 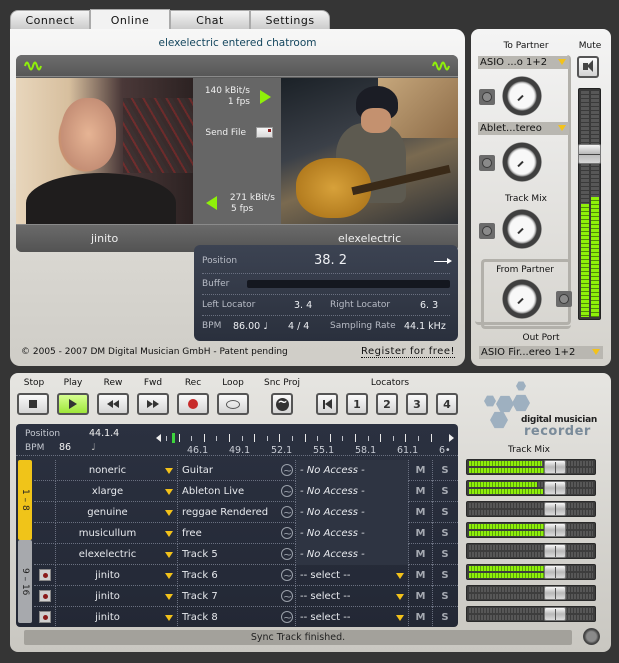 What do you see at coordinates (117, 554) in the screenshot?
I see `user-select: elexelectric` at bounding box center [117, 554].